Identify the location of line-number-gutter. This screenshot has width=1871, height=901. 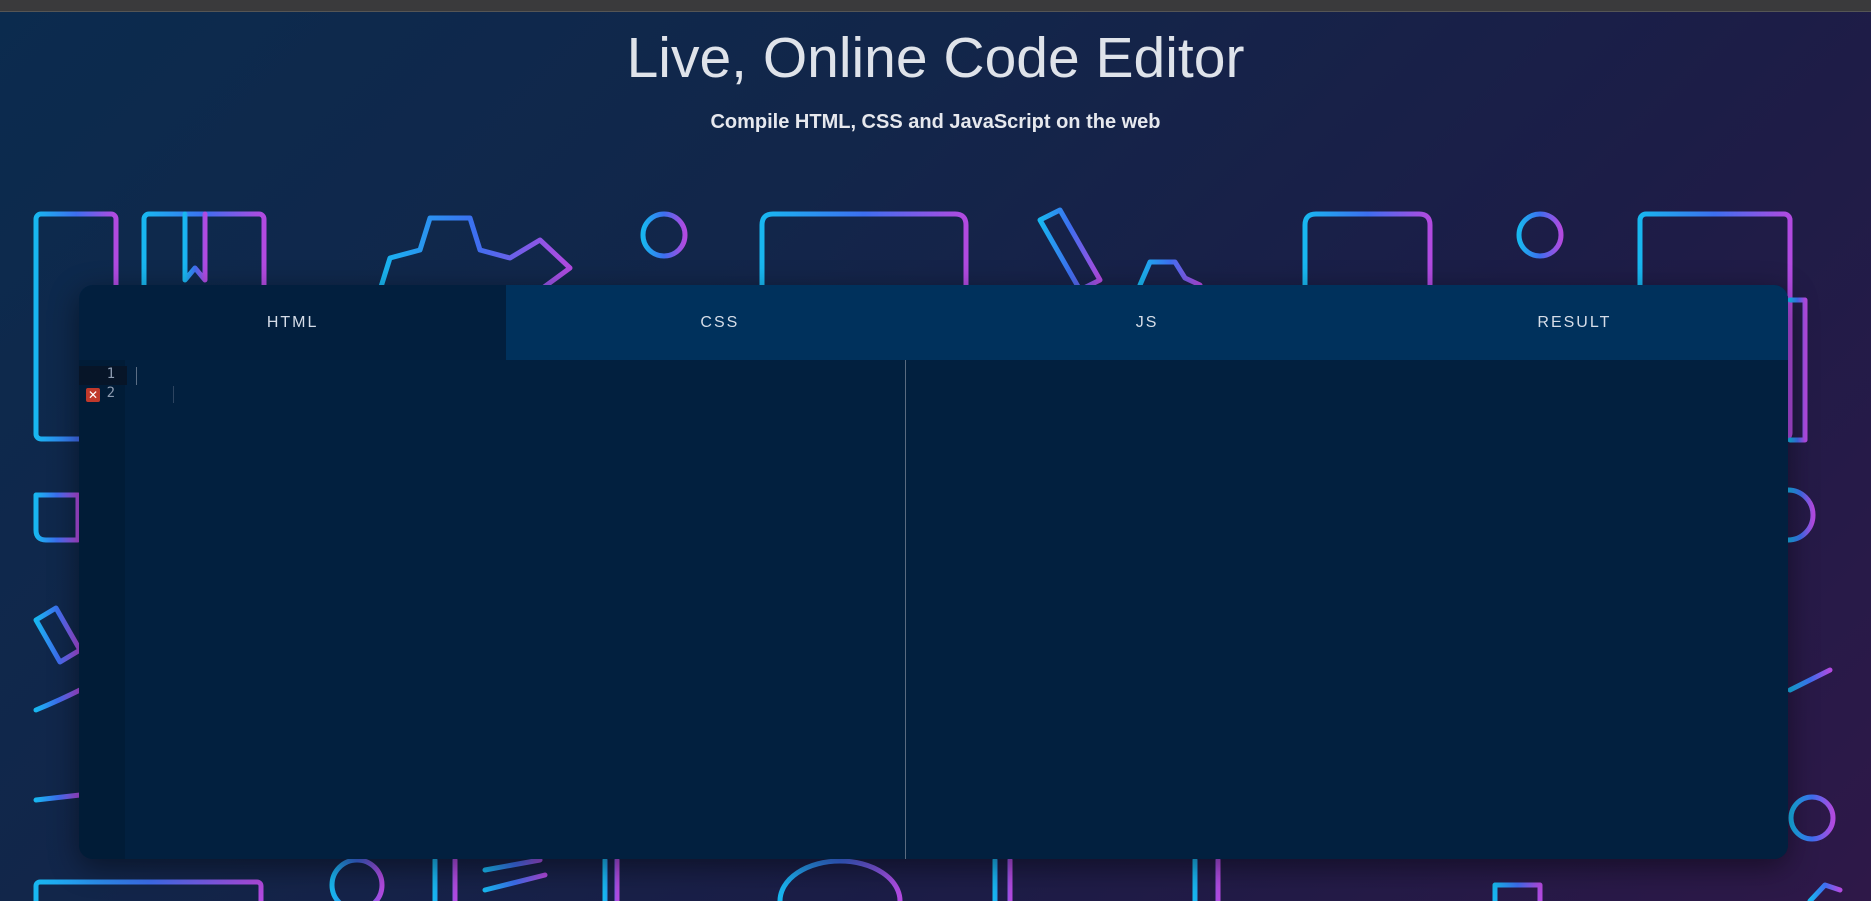
(102, 609).